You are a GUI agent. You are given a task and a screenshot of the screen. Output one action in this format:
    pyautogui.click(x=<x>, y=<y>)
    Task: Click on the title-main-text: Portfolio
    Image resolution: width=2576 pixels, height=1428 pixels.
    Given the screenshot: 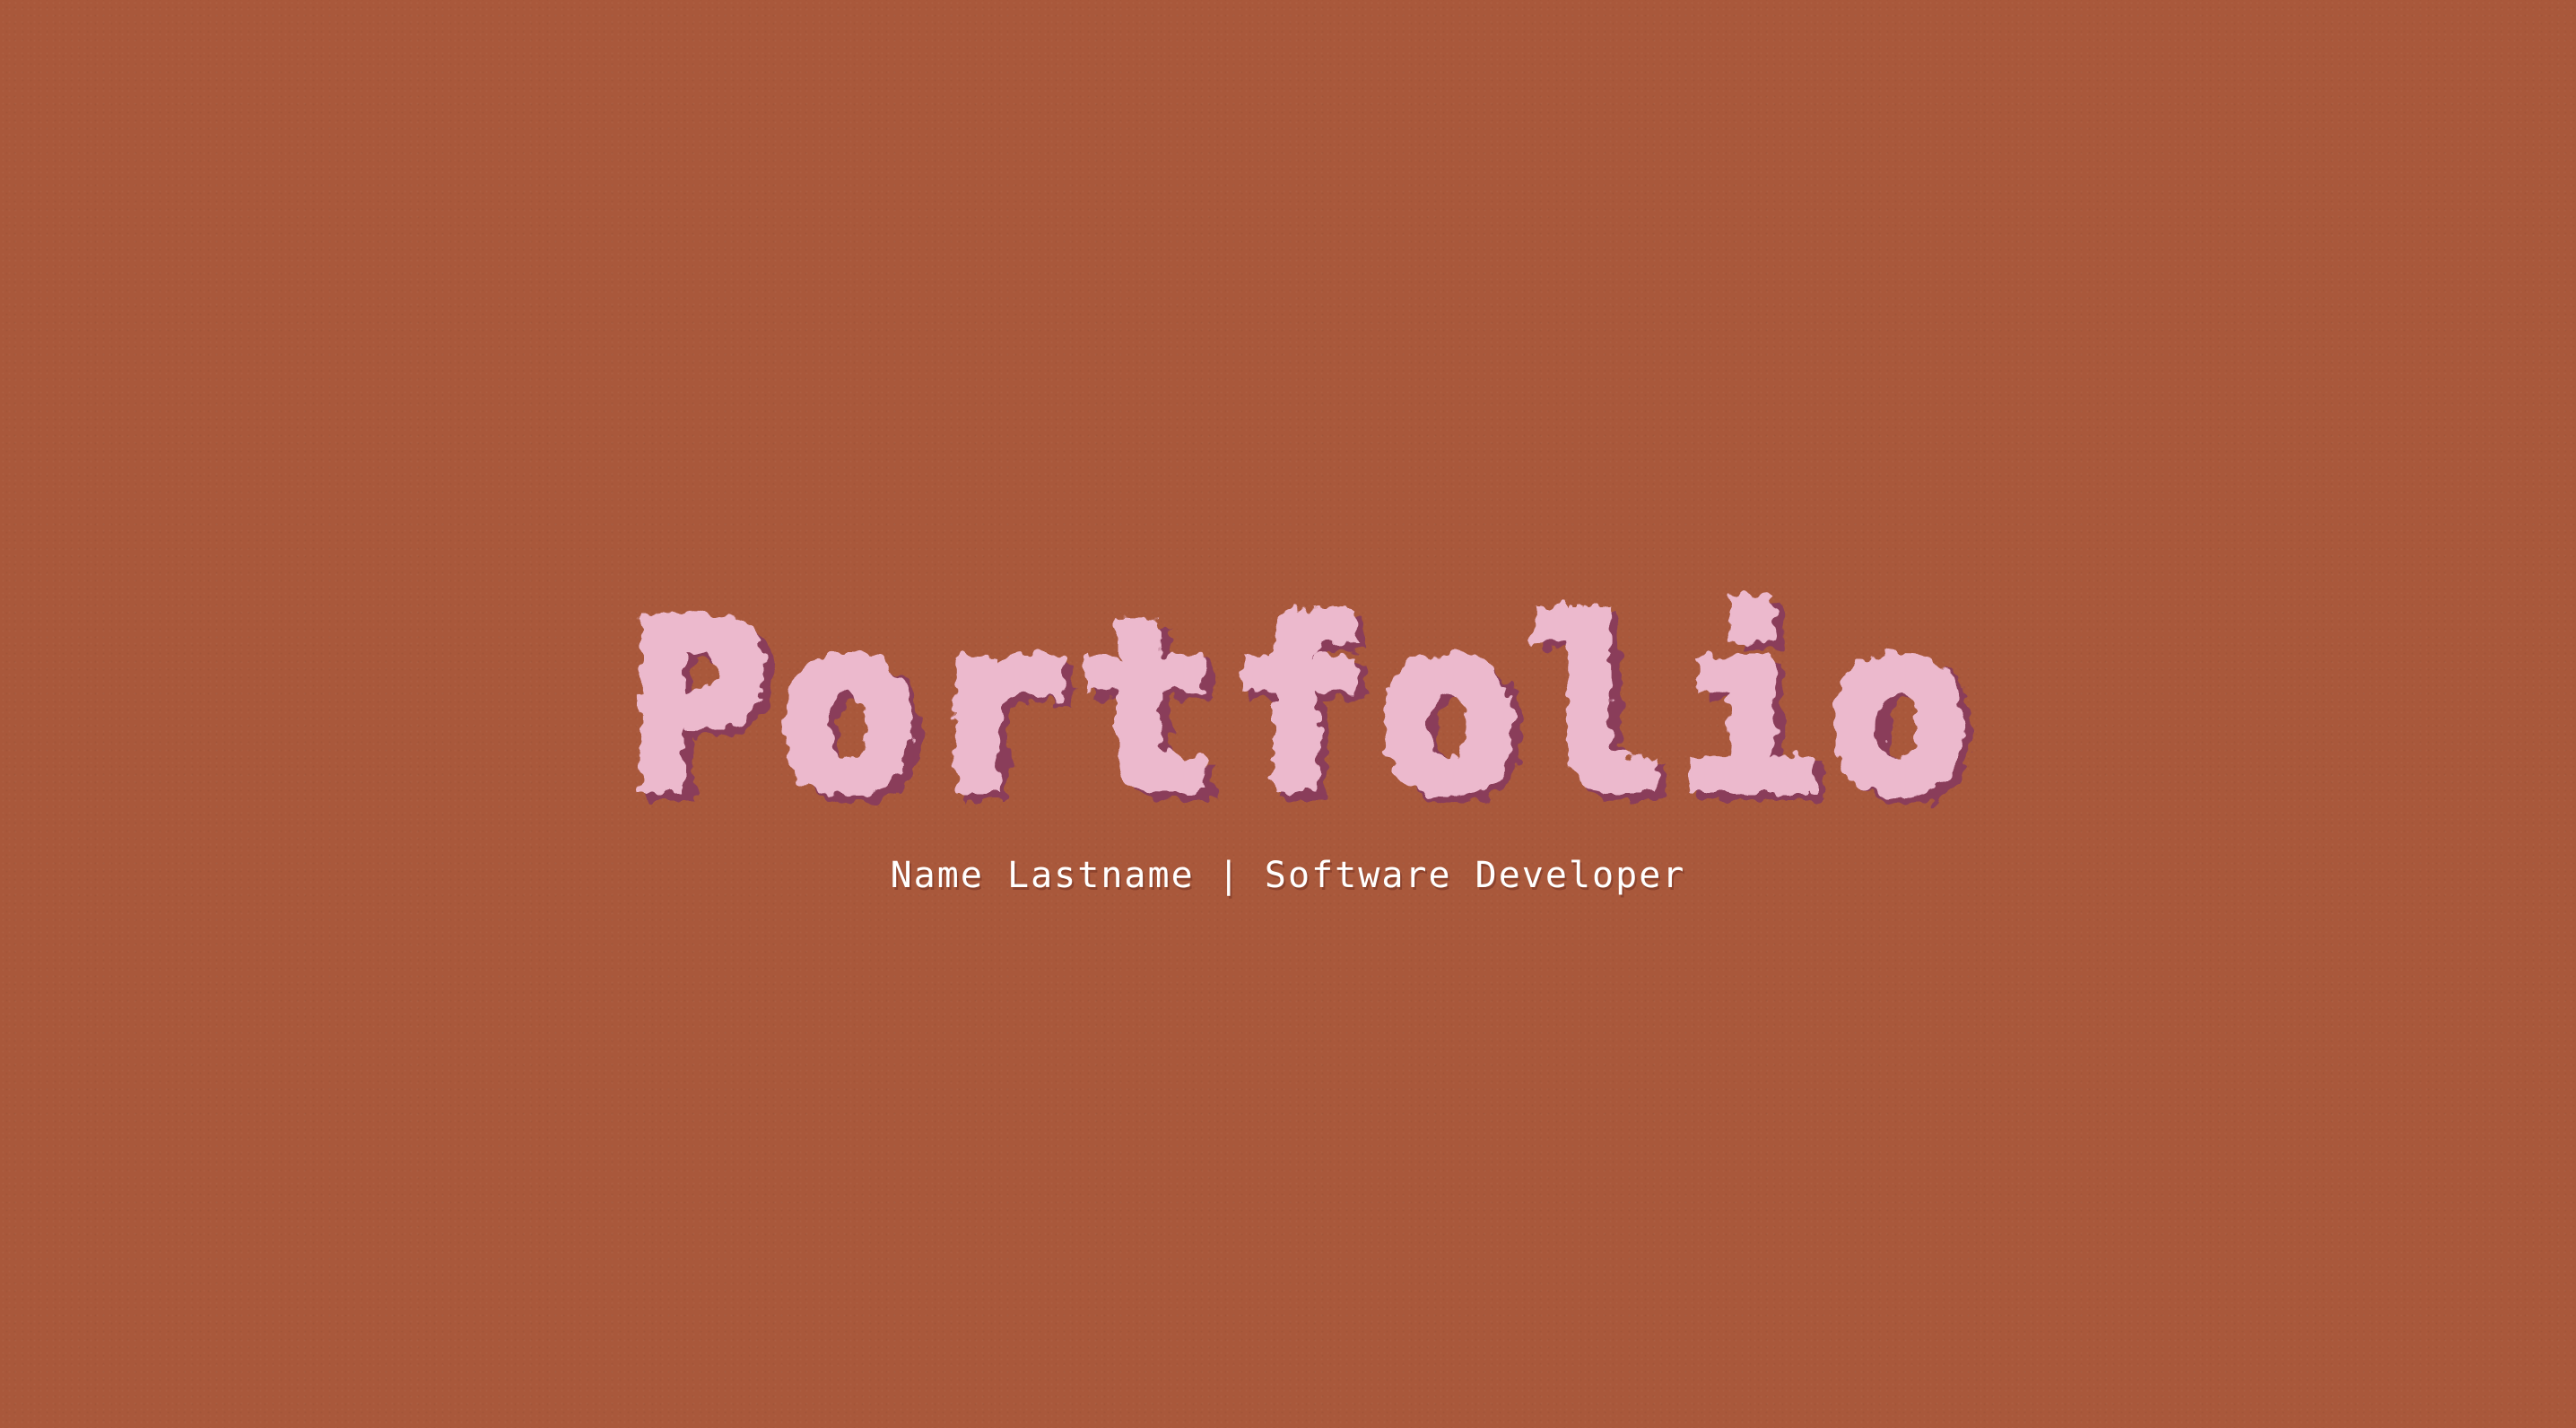 What is the action you would take?
    pyautogui.click(x=1303, y=708)
    